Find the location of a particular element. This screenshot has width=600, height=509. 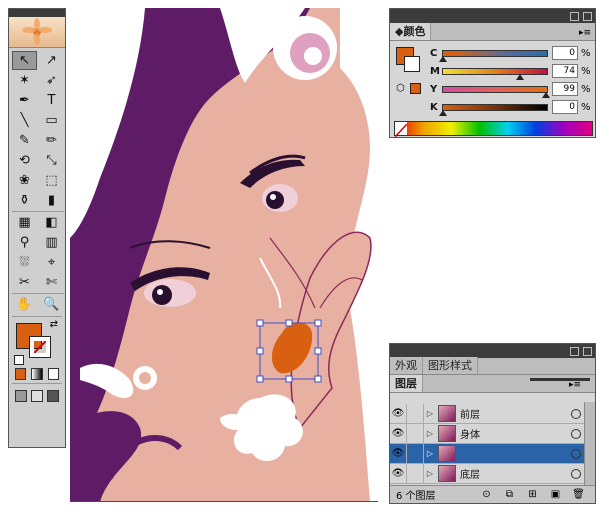

slider-row-c: C 0% is located at coordinates (510, 53).